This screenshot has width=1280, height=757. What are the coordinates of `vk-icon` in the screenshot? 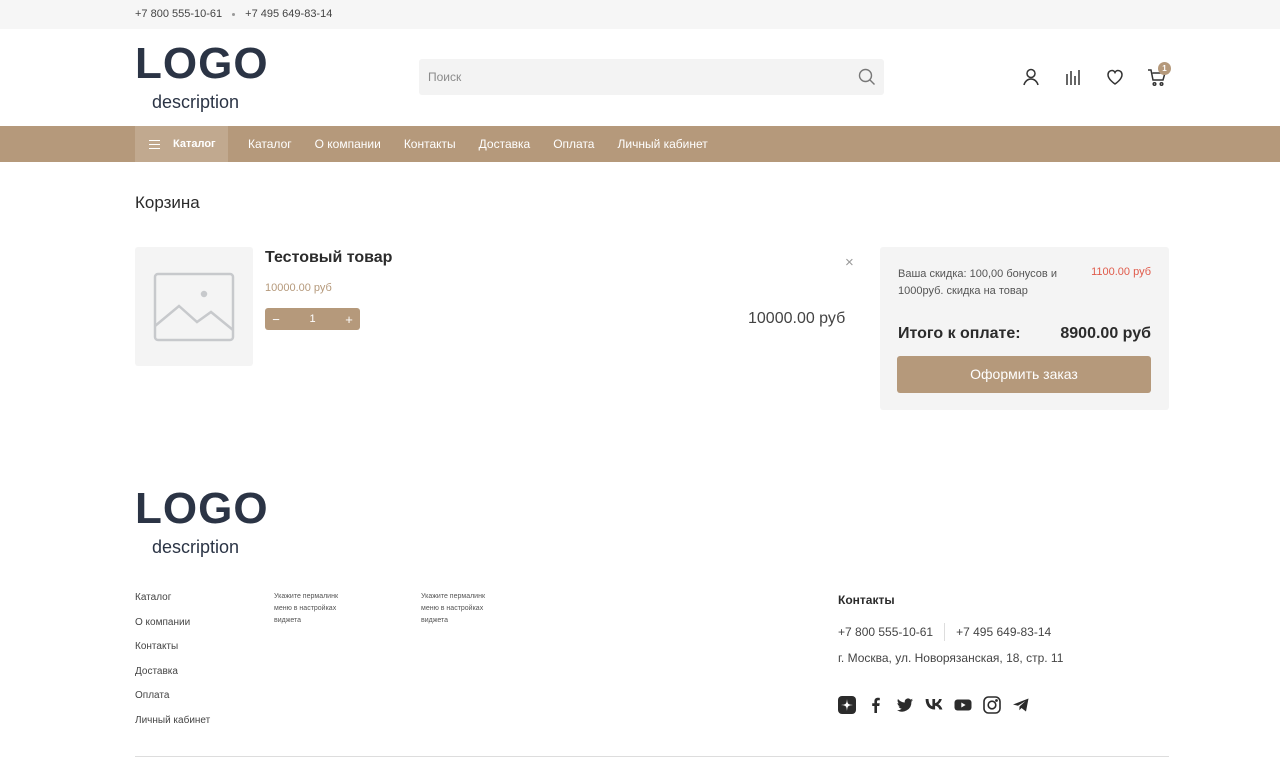 It's located at (934, 705).